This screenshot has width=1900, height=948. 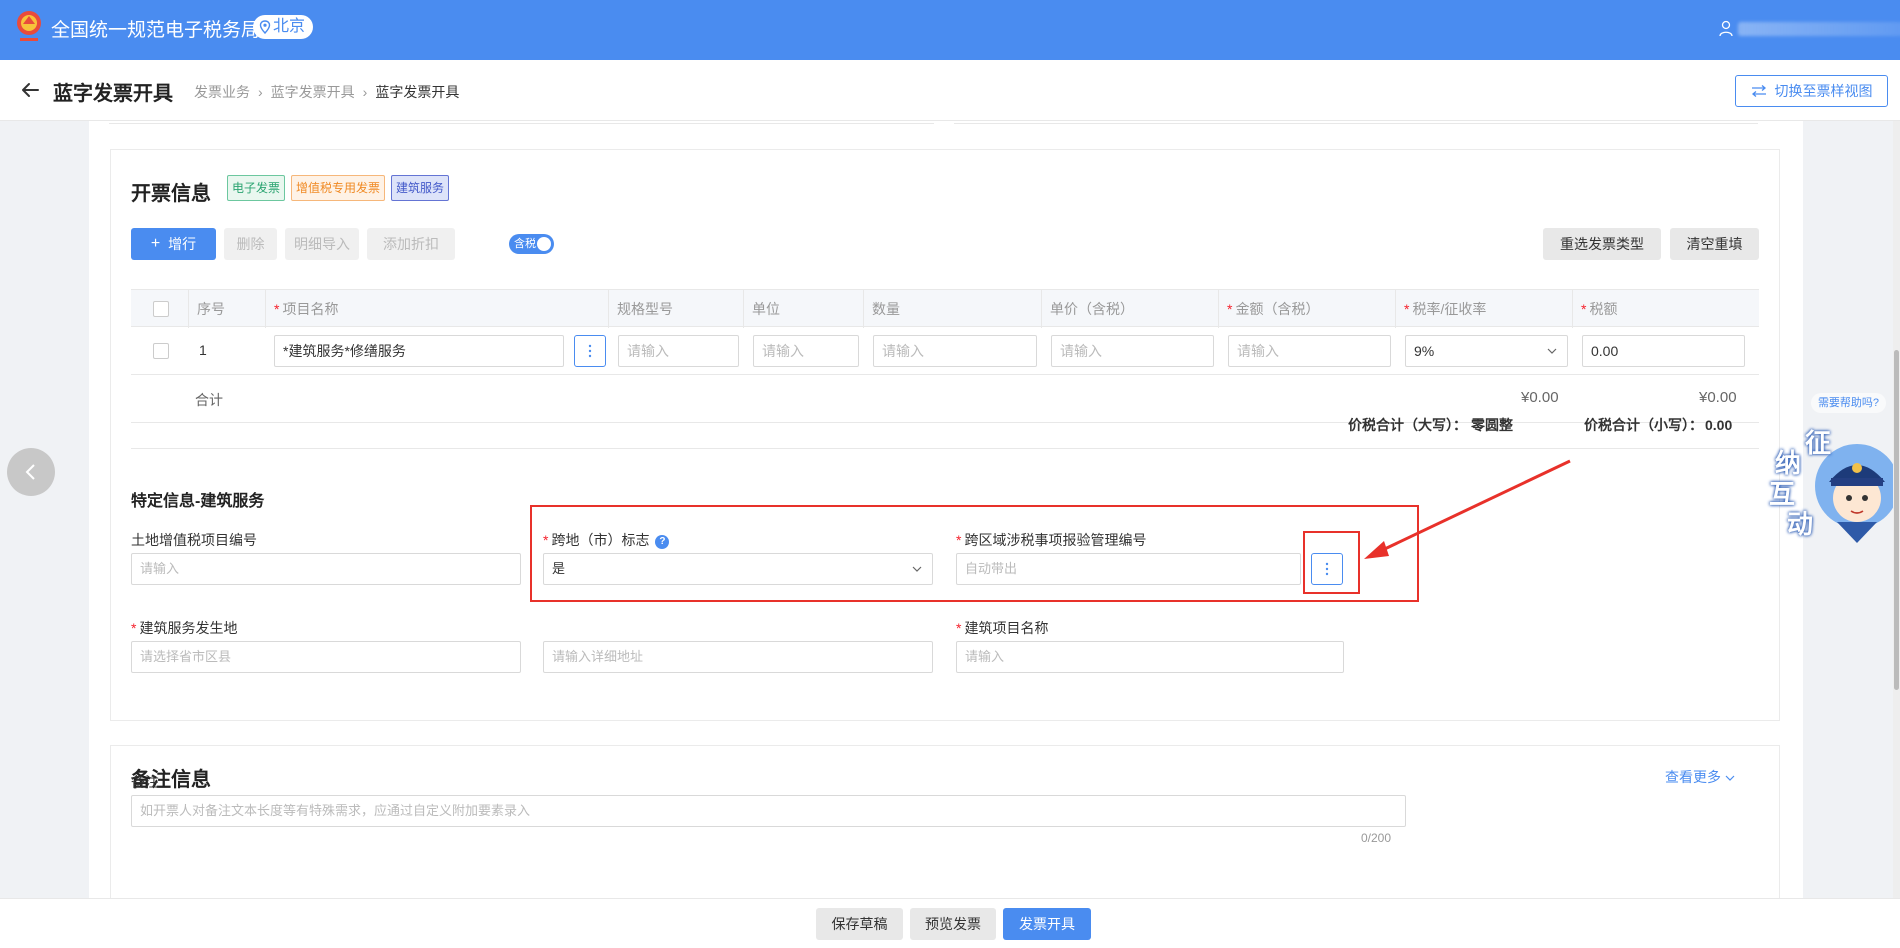 I want to click on swap-arrows-icon, so click(x=1758, y=91).